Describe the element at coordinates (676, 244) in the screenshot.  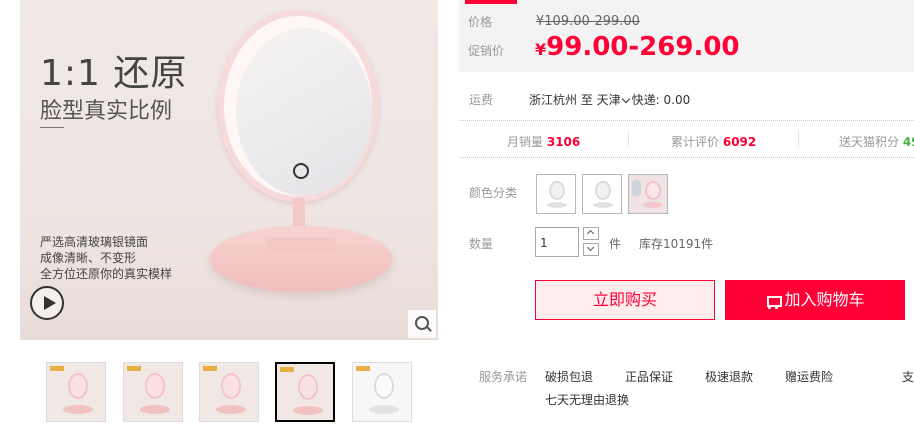
I see `stock-count: 库存10191件` at that location.